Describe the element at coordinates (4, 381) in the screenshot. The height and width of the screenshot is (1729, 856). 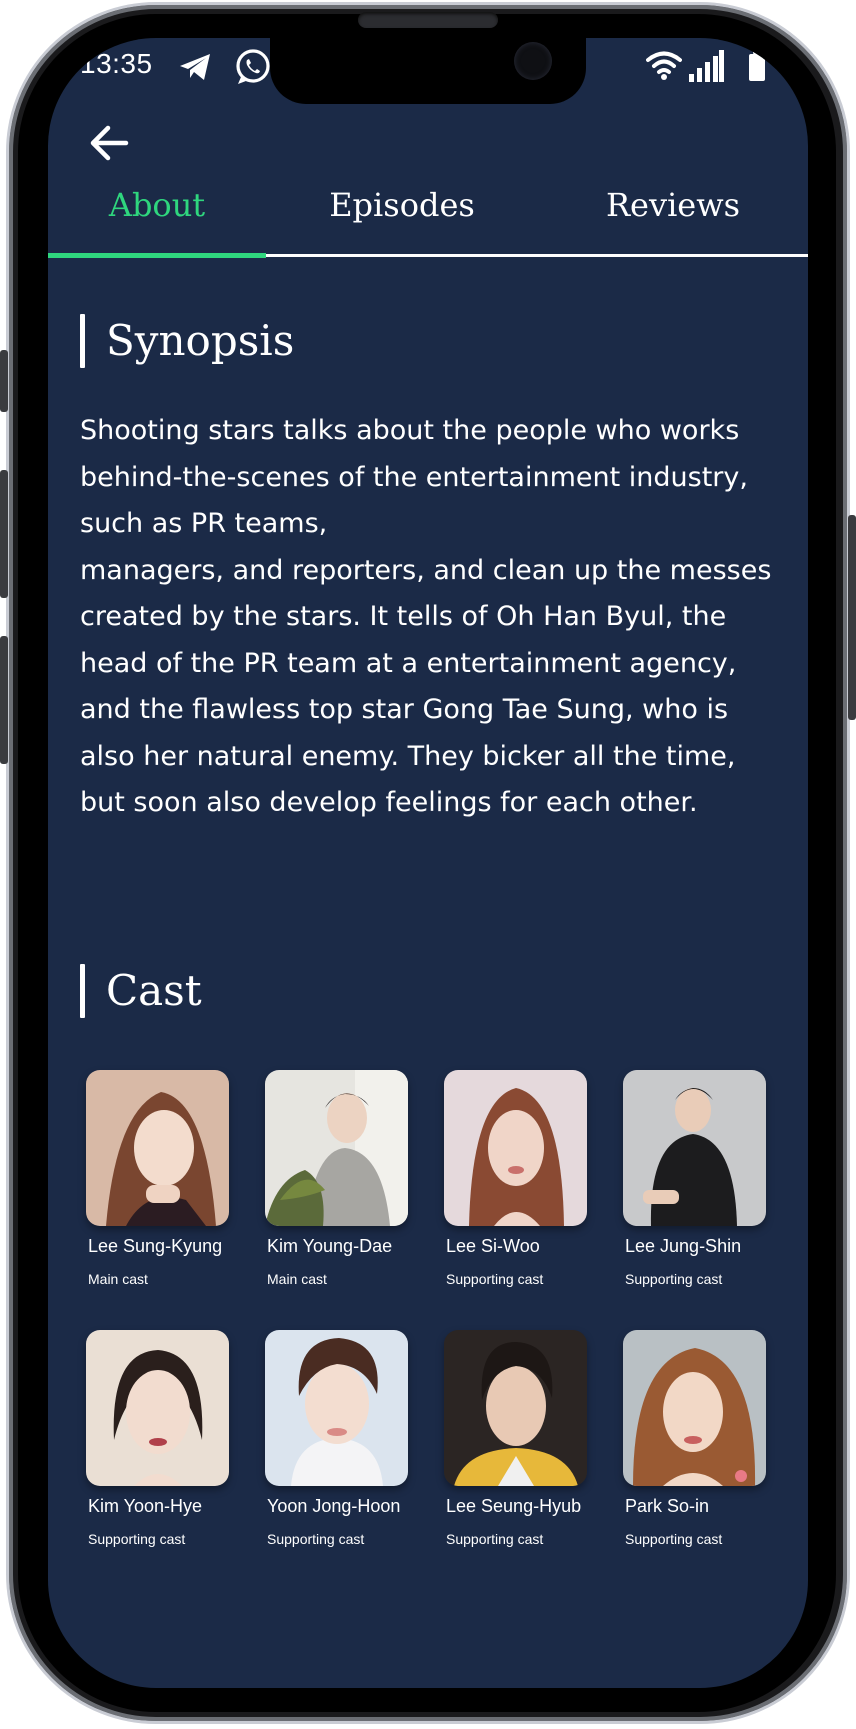
I see `mute-switch` at that location.